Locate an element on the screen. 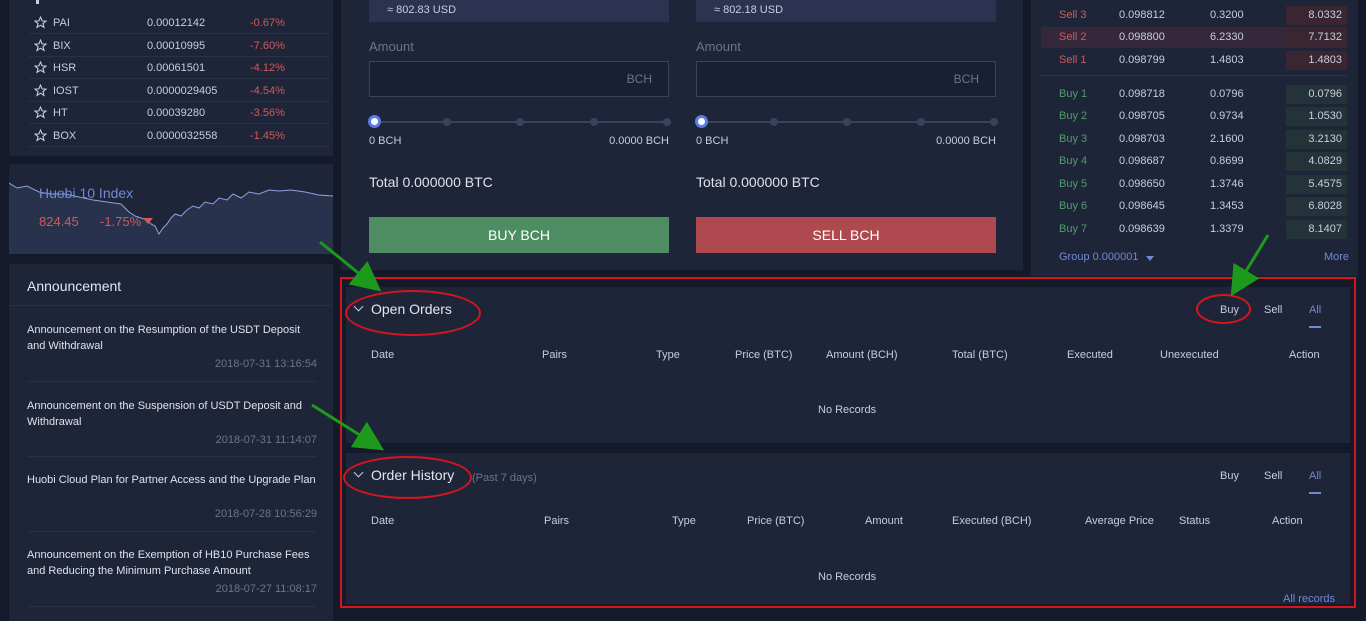  order-price: 0.098812 is located at coordinates (1142, 15).